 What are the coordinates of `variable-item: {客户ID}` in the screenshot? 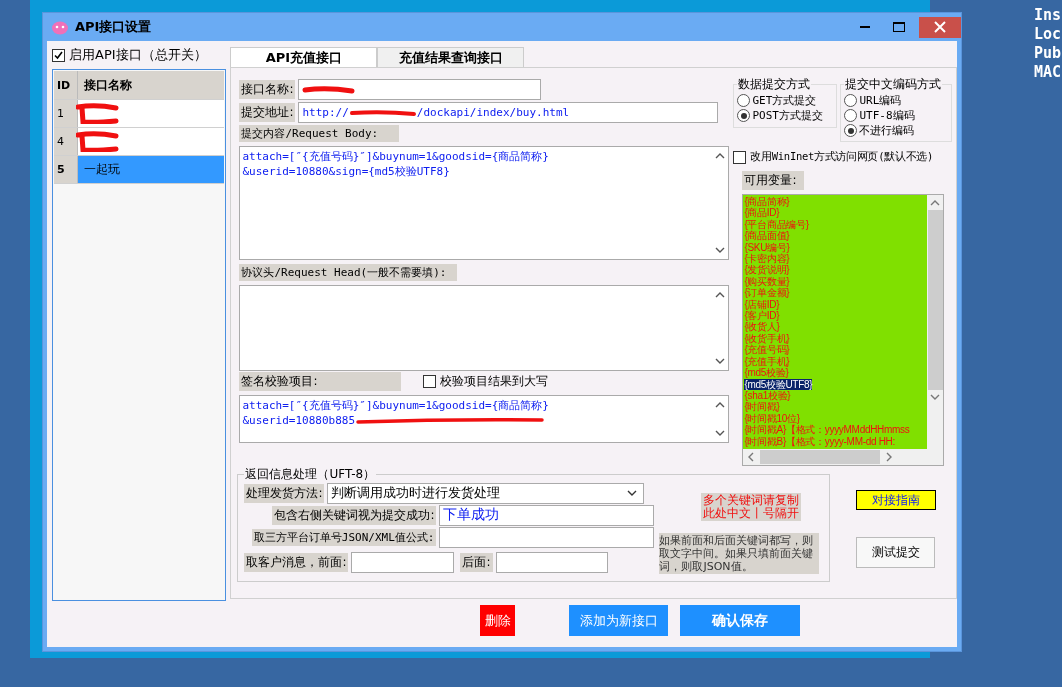 It's located at (762, 316).